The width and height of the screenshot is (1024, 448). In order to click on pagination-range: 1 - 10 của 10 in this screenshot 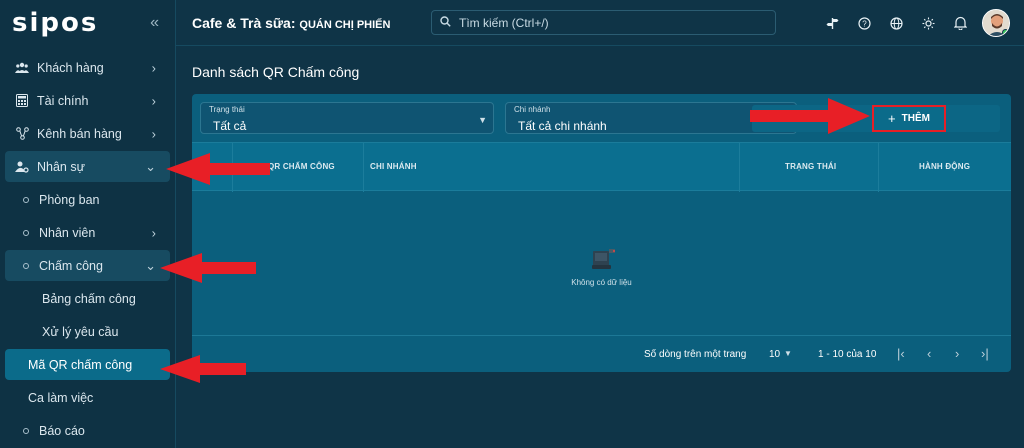, I will do `click(847, 354)`.